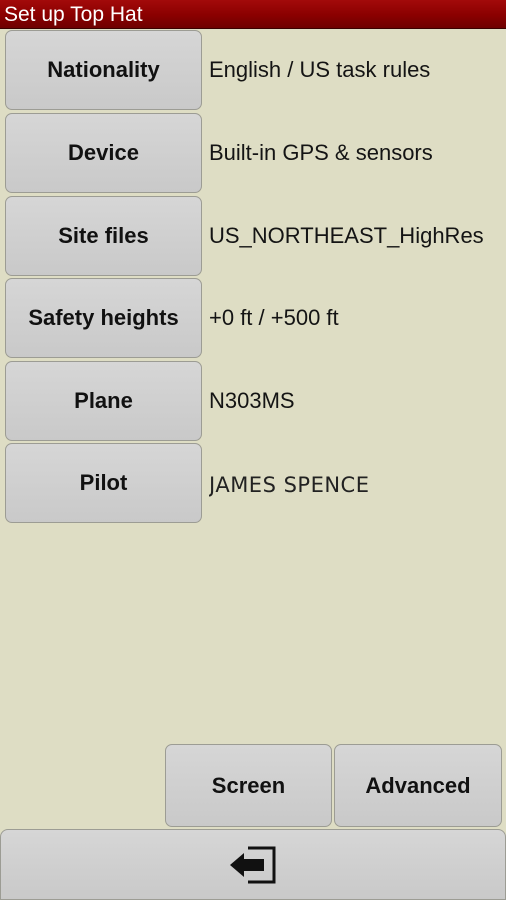  I want to click on plane-button: Plane, so click(103, 401).